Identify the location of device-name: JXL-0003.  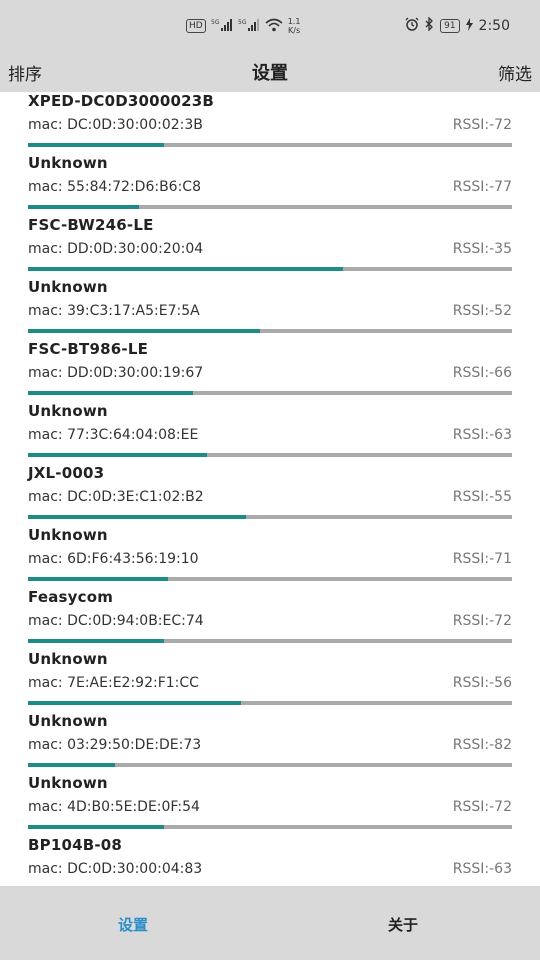
(66, 473).